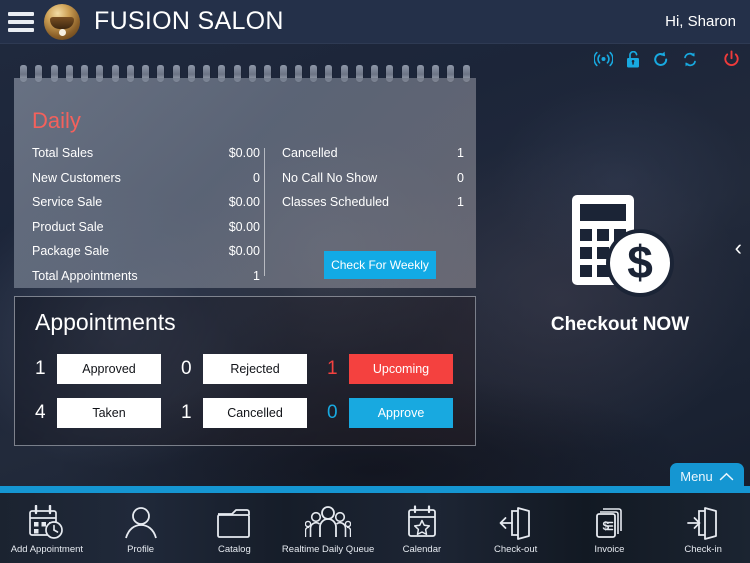  I want to click on tab-label: Catalog, so click(234, 549).